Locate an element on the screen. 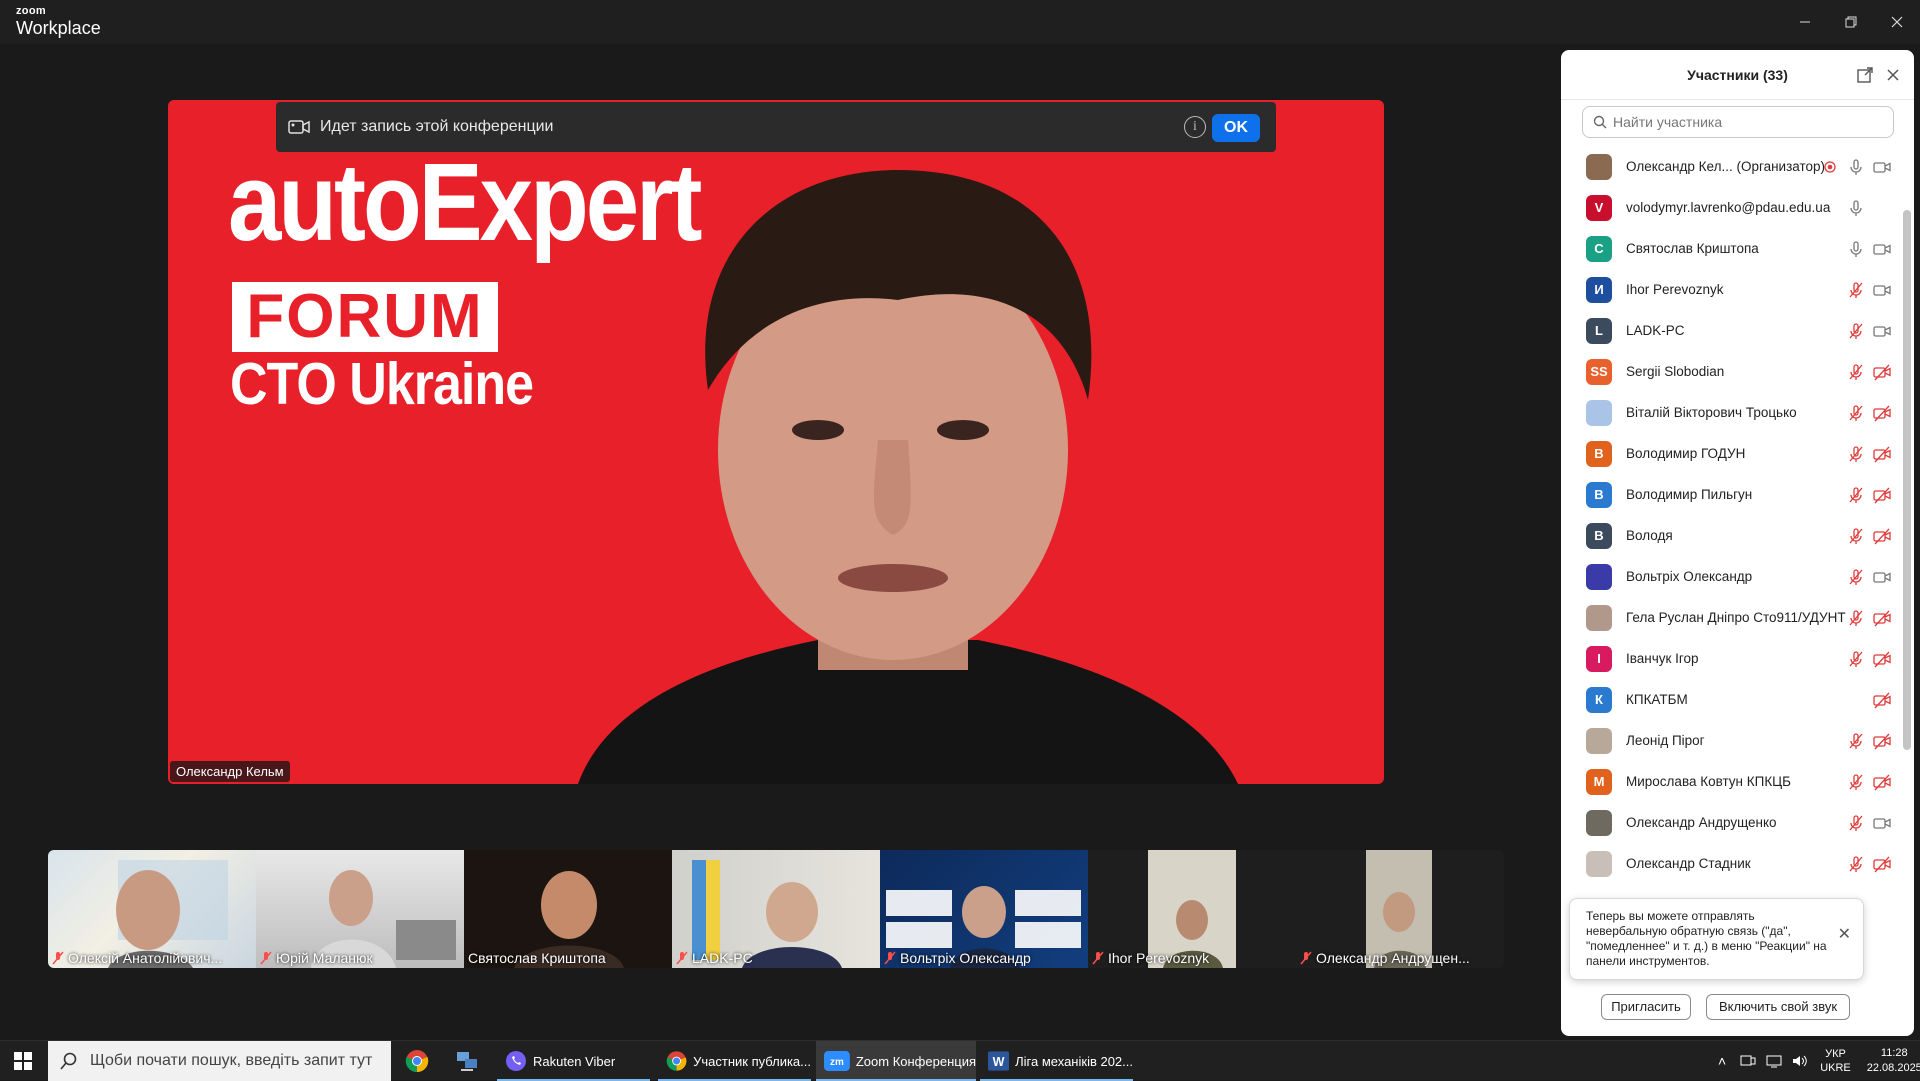  search-input is located at coordinates (1748, 122).